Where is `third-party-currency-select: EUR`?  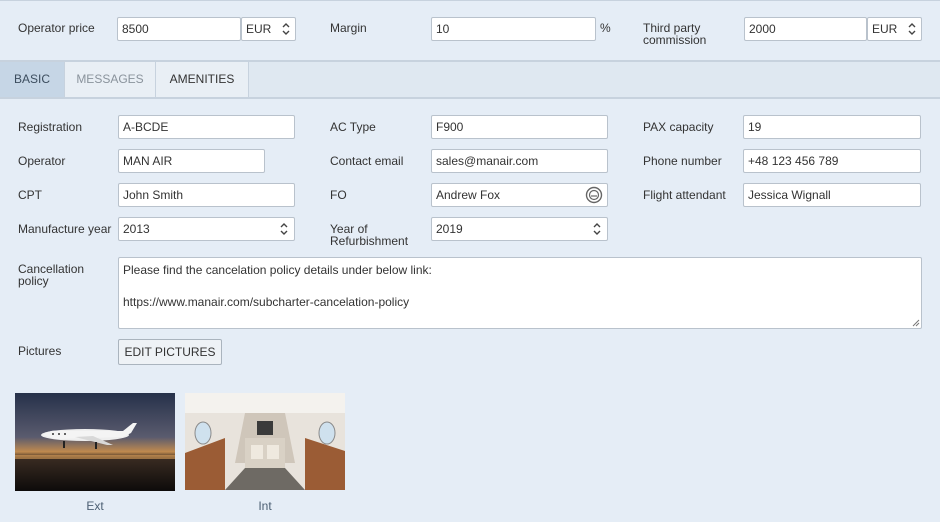
third-party-currency-select: EUR is located at coordinates (894, 29).